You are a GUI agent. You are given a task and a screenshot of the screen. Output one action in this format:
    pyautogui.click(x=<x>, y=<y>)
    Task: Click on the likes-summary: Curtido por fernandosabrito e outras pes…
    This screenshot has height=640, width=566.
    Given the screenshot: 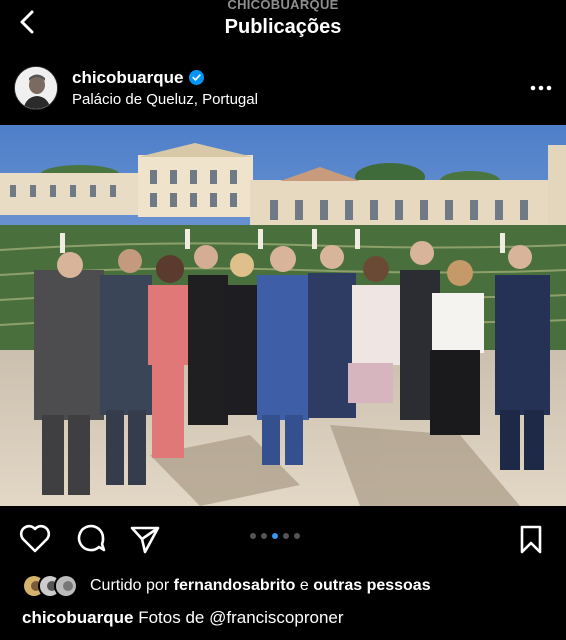 What is the action you would take?
    pyautogui.click(x=260, y=586)
    